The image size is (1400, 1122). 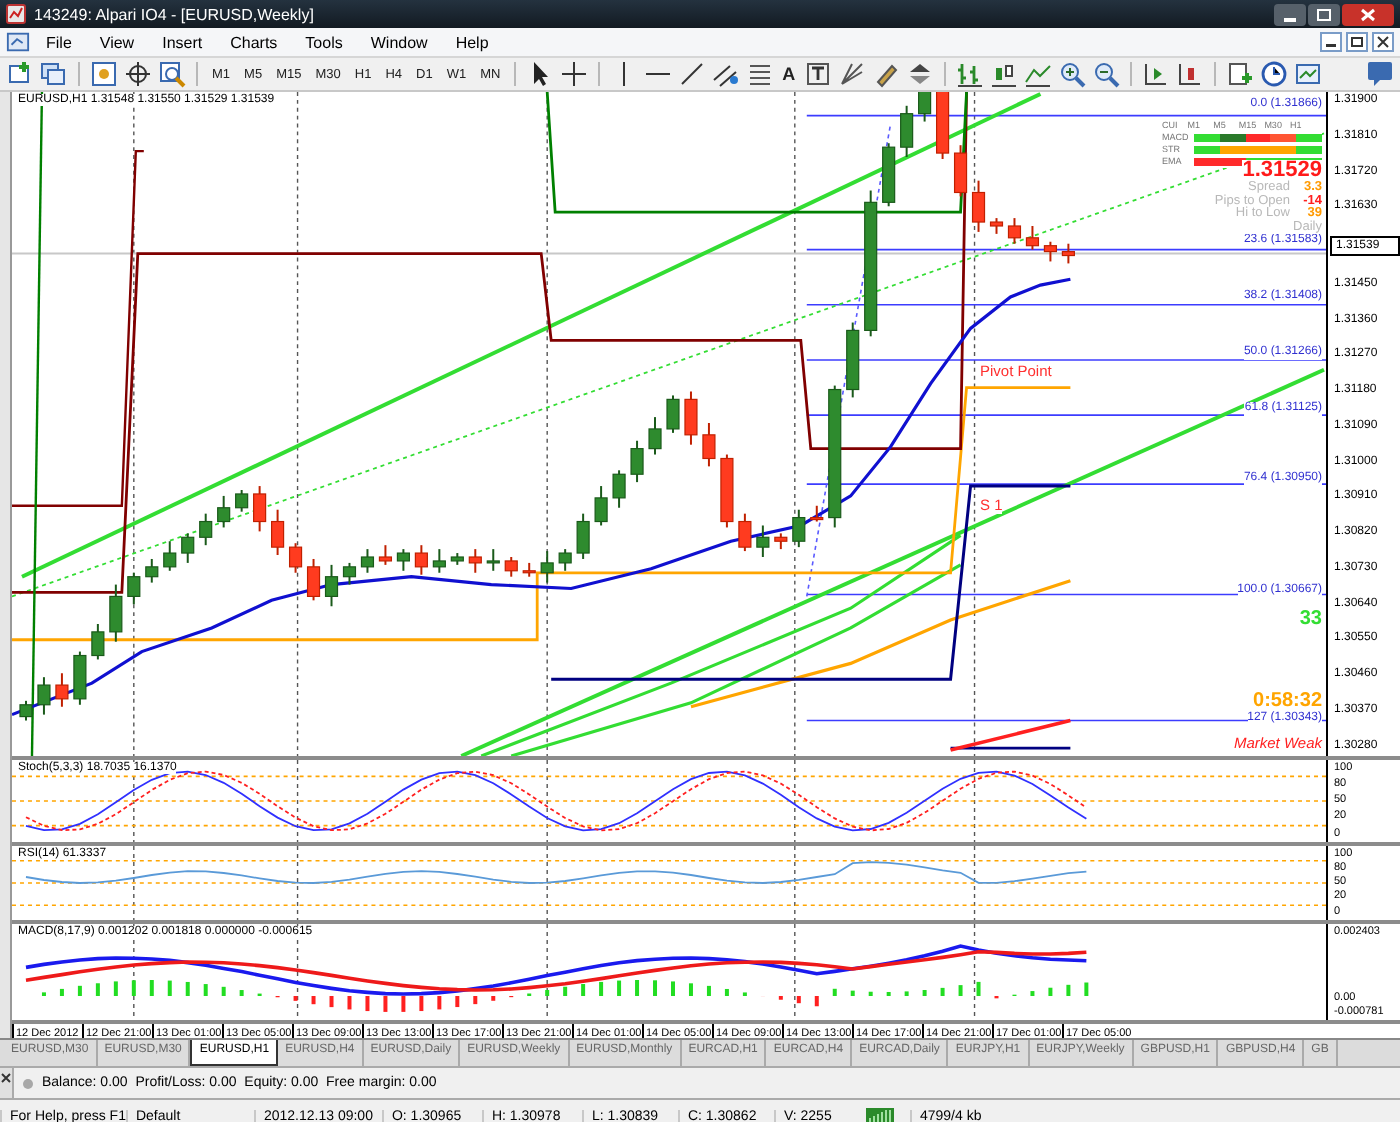 What do you see at coordinates (59, 42) in the screenshot?
I see `menu-item: File` at bounding box center [59, 42].